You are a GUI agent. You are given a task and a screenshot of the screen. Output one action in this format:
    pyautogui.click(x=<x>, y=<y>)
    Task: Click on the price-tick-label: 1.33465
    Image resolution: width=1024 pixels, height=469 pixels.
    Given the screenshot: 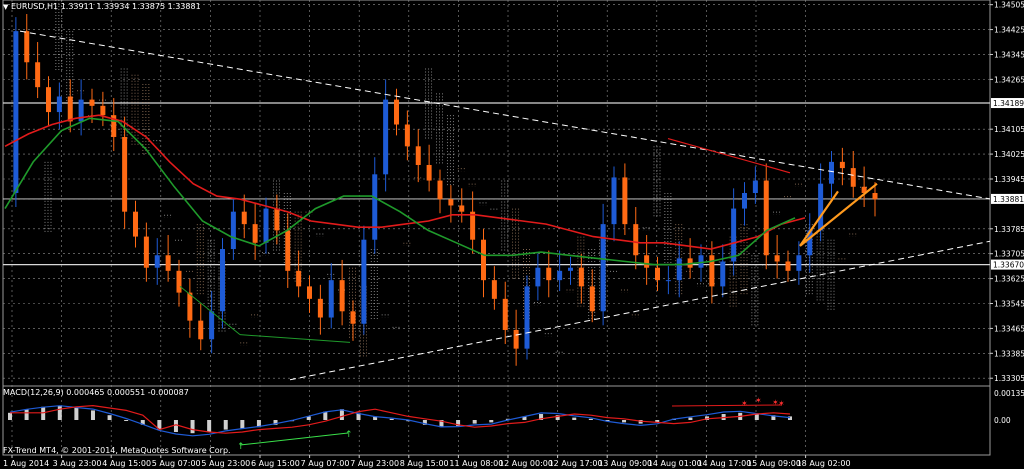 What is the action you would take?
    pyautogui.click(x=1009, y=328)
    